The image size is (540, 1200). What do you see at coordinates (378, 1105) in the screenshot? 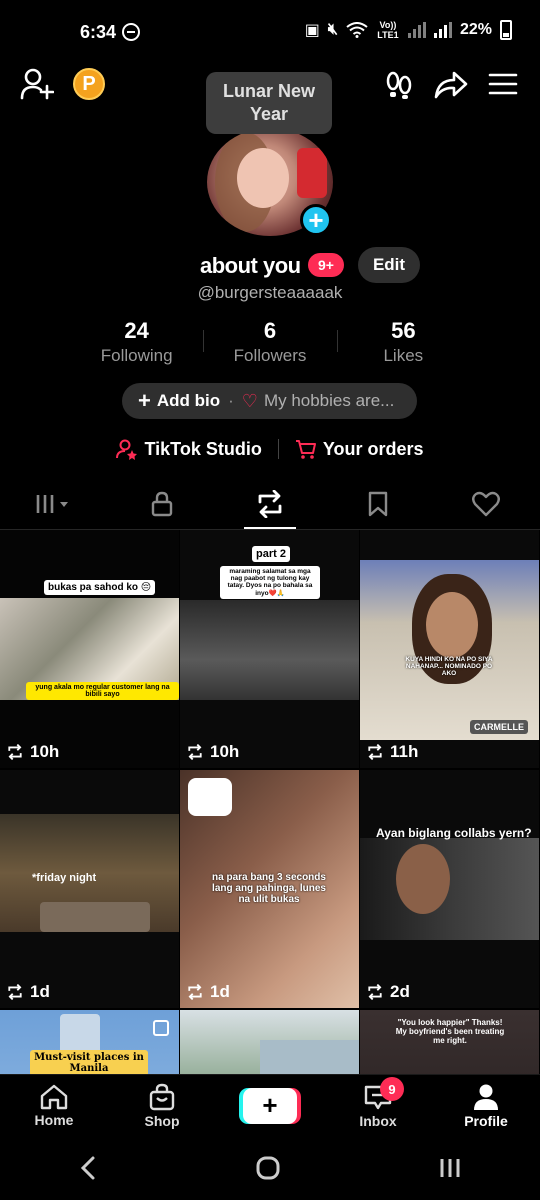
I see `nav-inbox: 9 Inbox` at bounding box center [378, 1105].